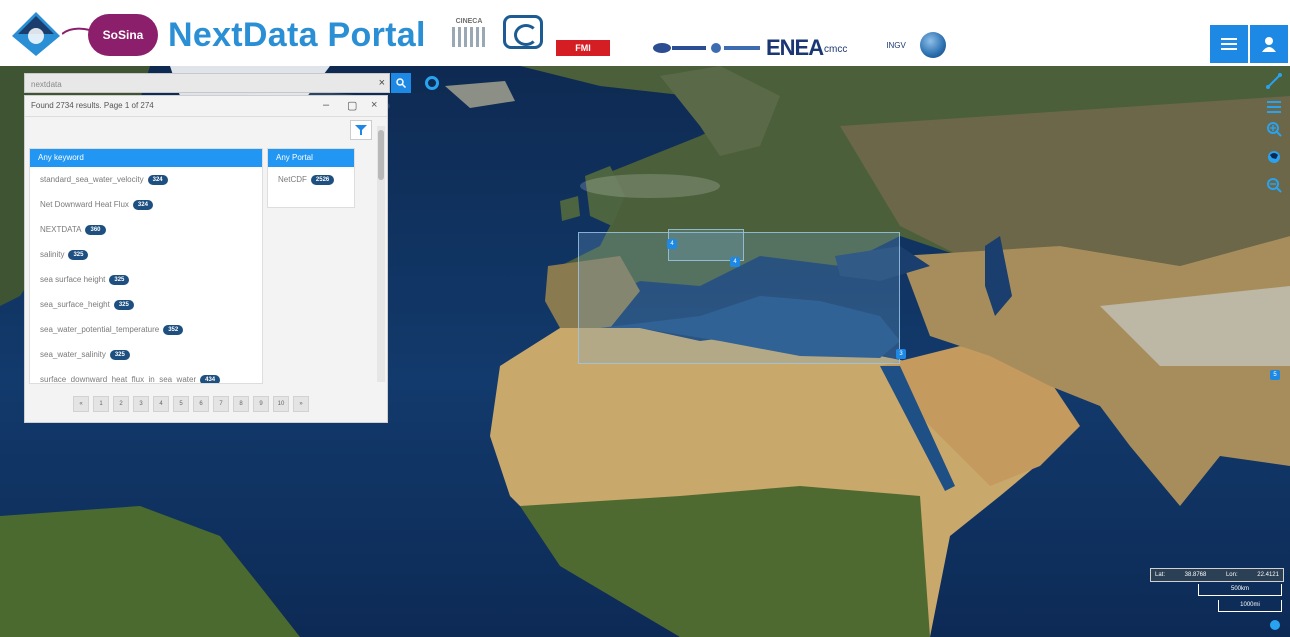 This screenshot has width=1290, height=637. Describe the element at coordinates (523, 32) in the screenshot. I see `cnr-logo` at that location.